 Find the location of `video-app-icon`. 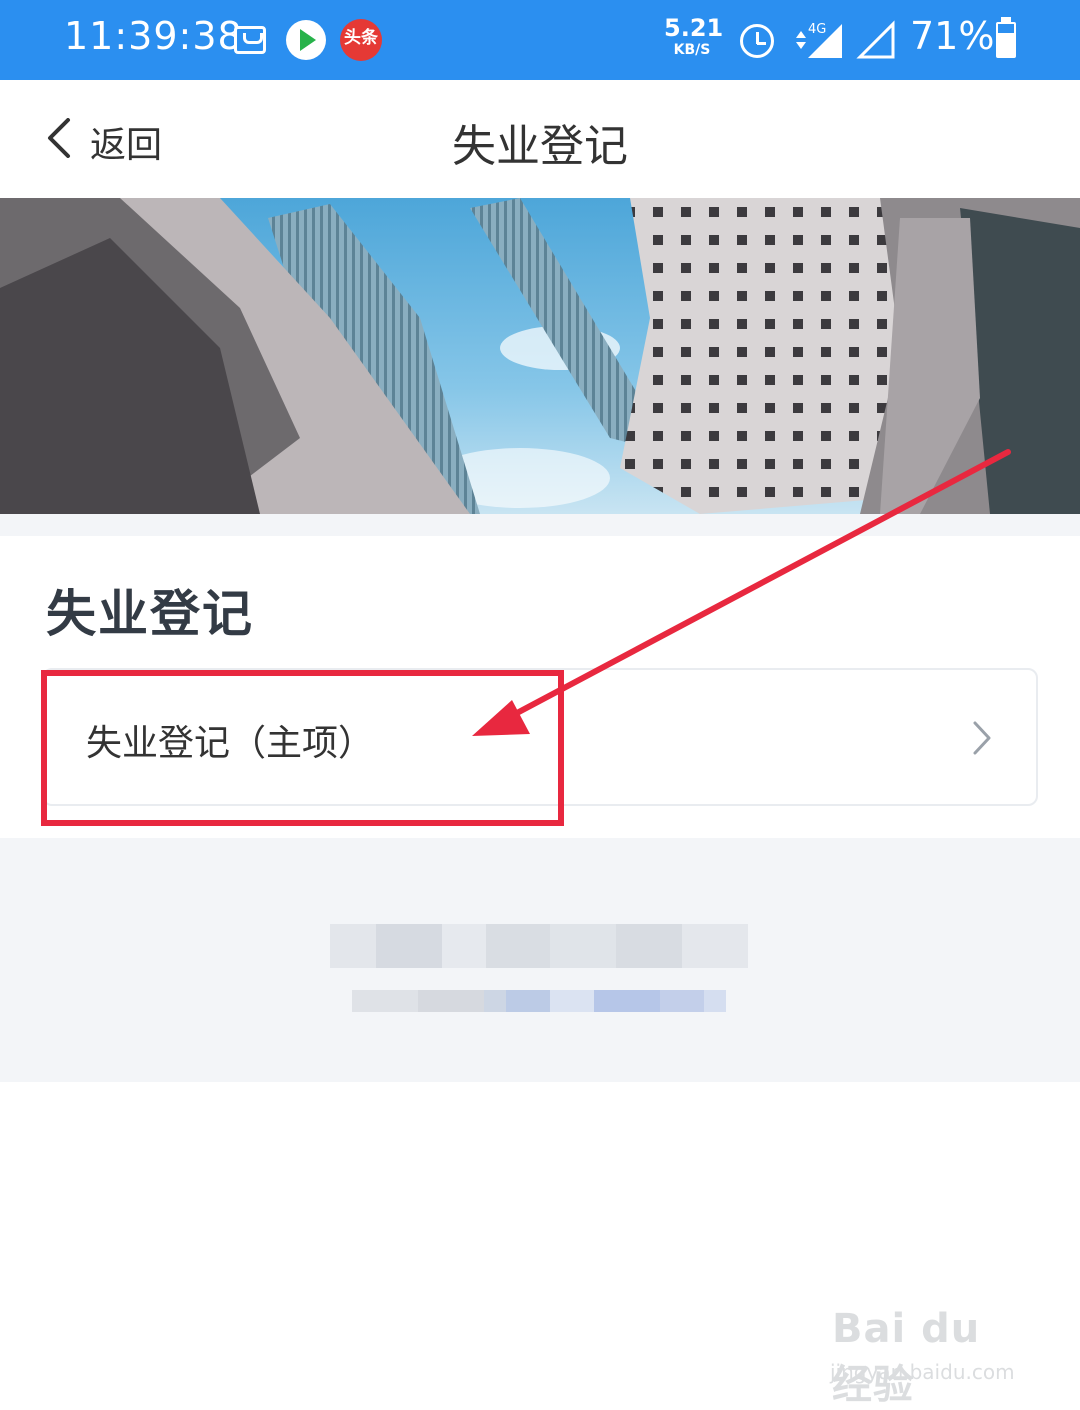

video-app-icon is located at coordinates (306, 40).